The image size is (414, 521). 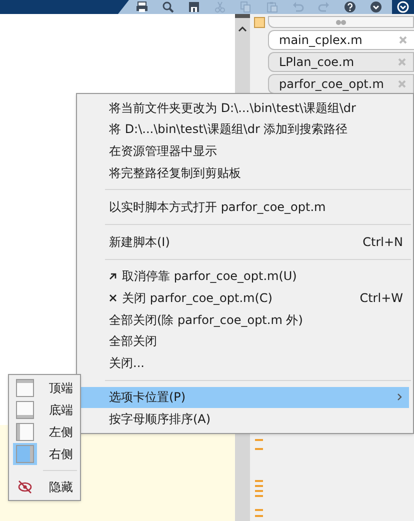 I want to click on dropdown-circle-icon, so click(x=376, y=7).